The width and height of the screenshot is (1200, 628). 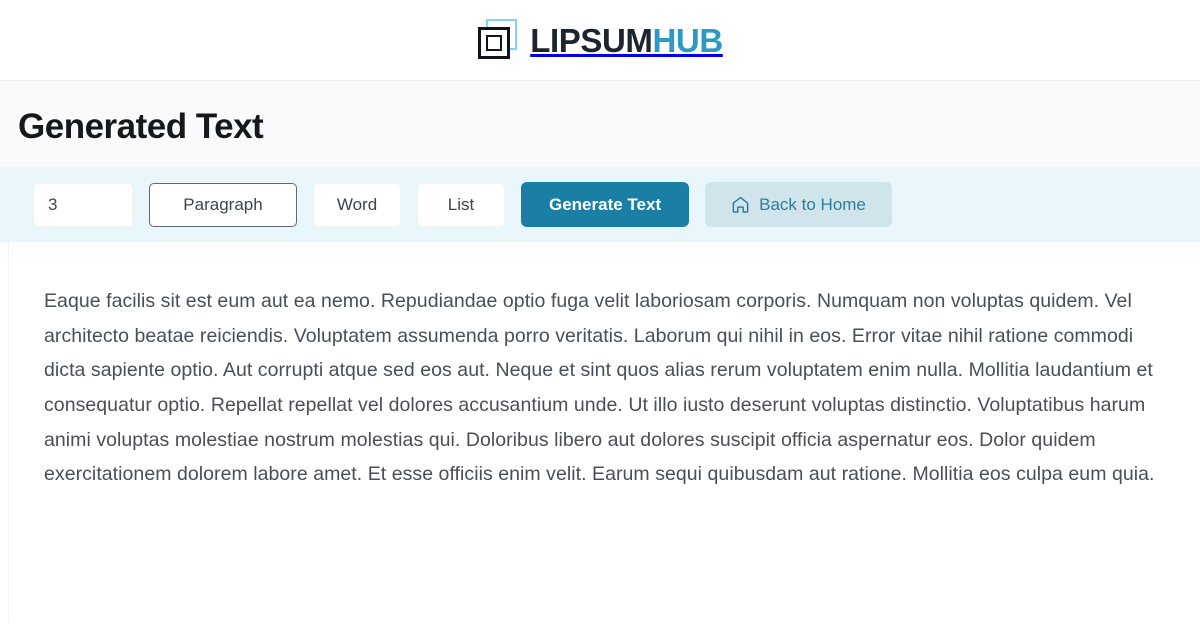 I want to click on brand-logo-link: LIPSUMHUB, so click(x=600, y=40).